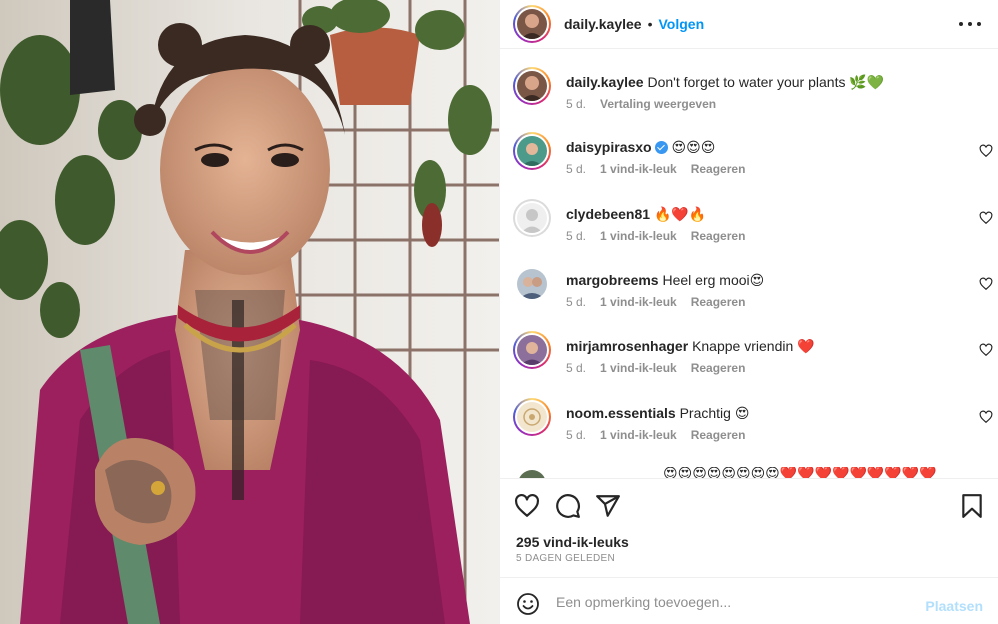  What do you see at coordinates (621, 413) in the screenshot?
I see `comment-username: noom.essentials` at bounding box center [621, 413].